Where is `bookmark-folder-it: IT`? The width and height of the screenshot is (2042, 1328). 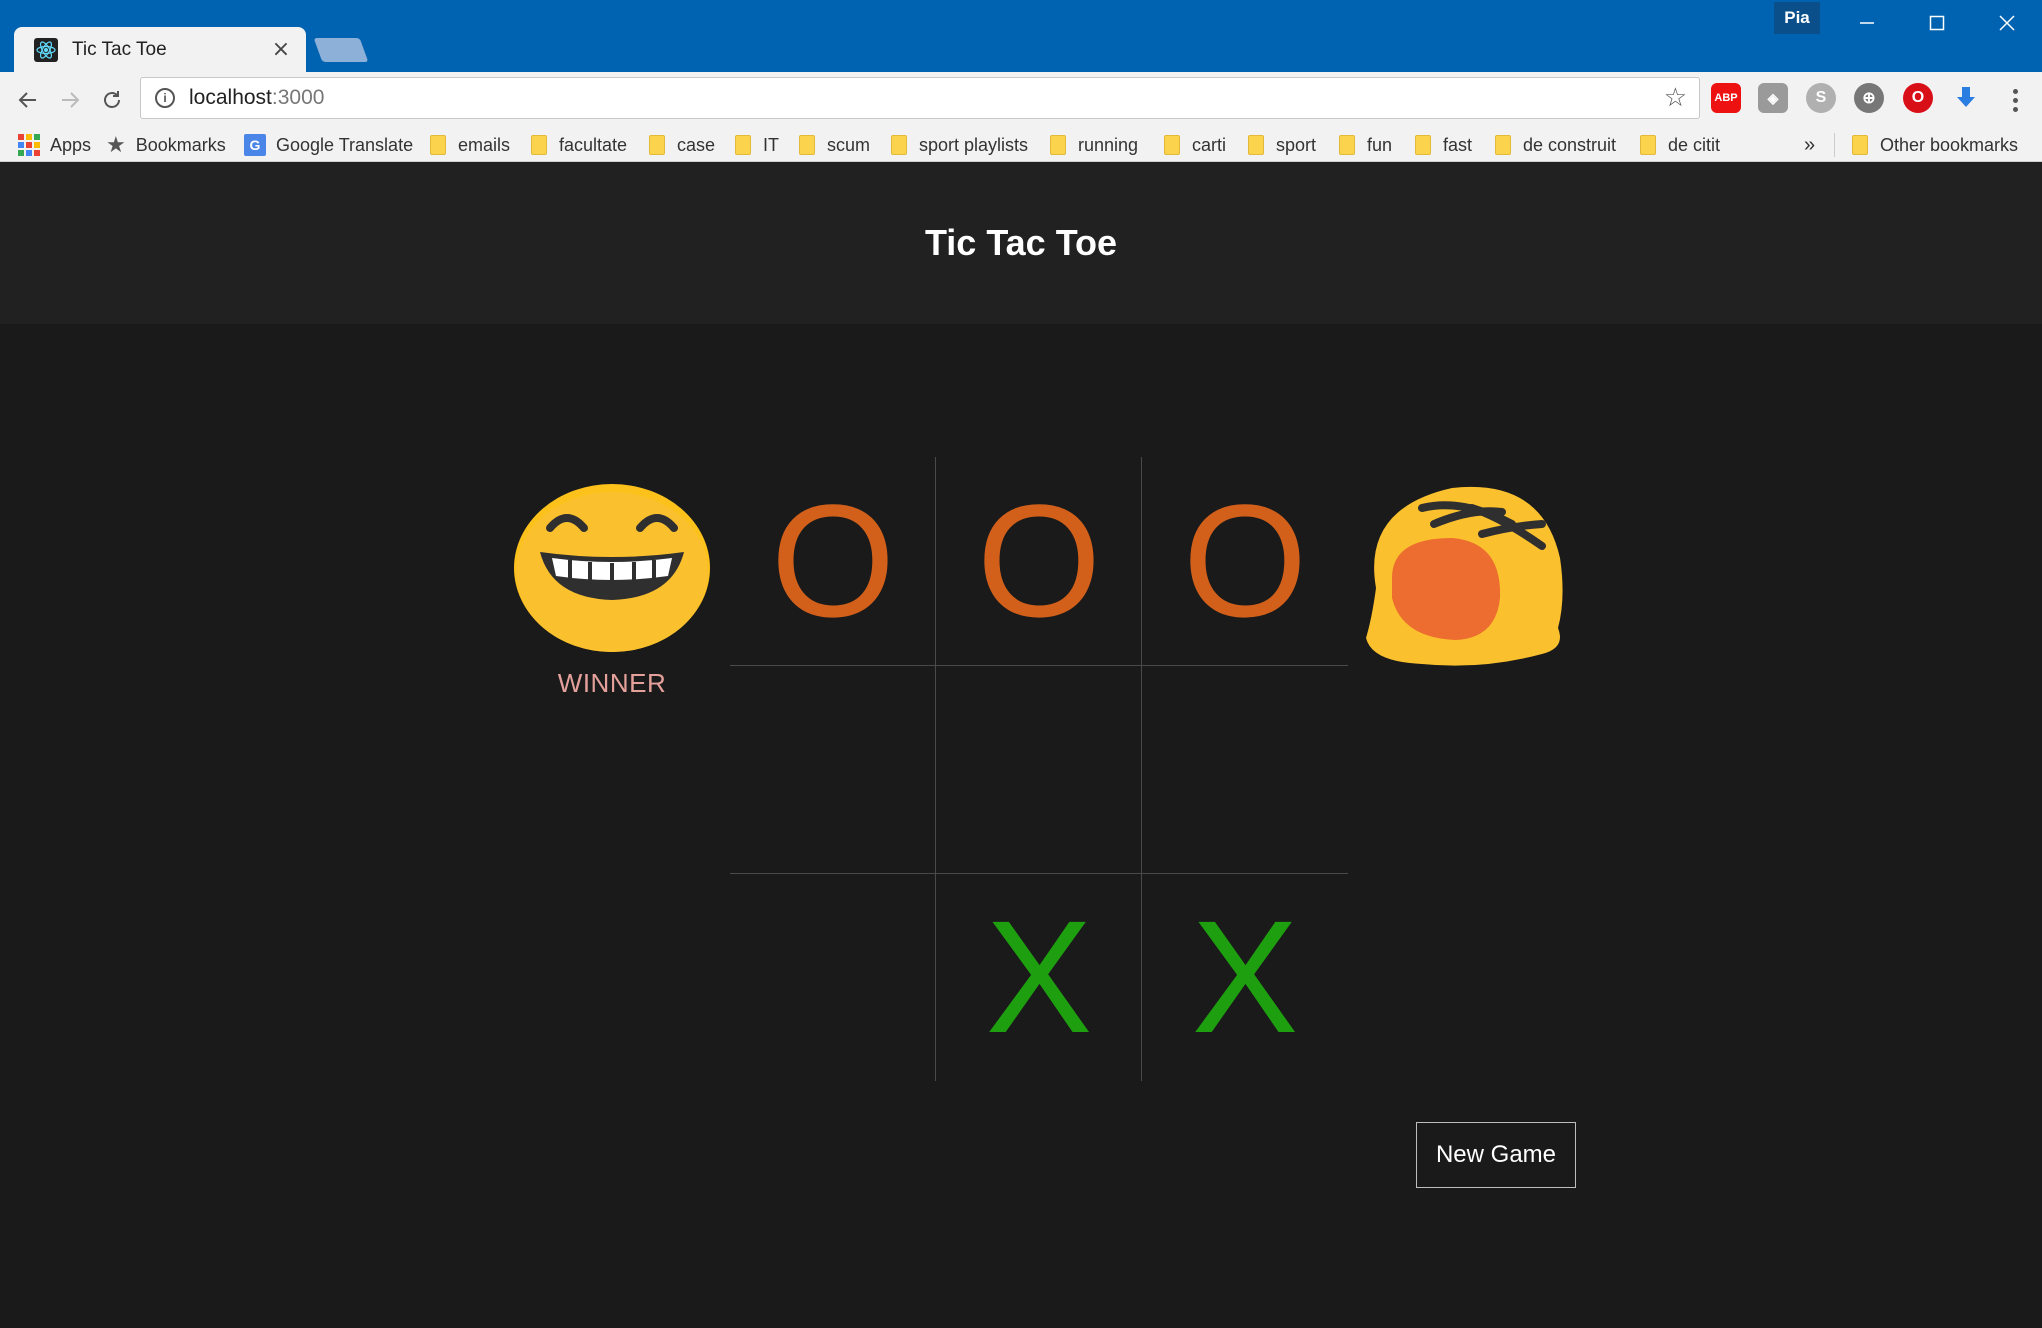 bookmark-folder-it: IT is located at coordinates (757, 145).